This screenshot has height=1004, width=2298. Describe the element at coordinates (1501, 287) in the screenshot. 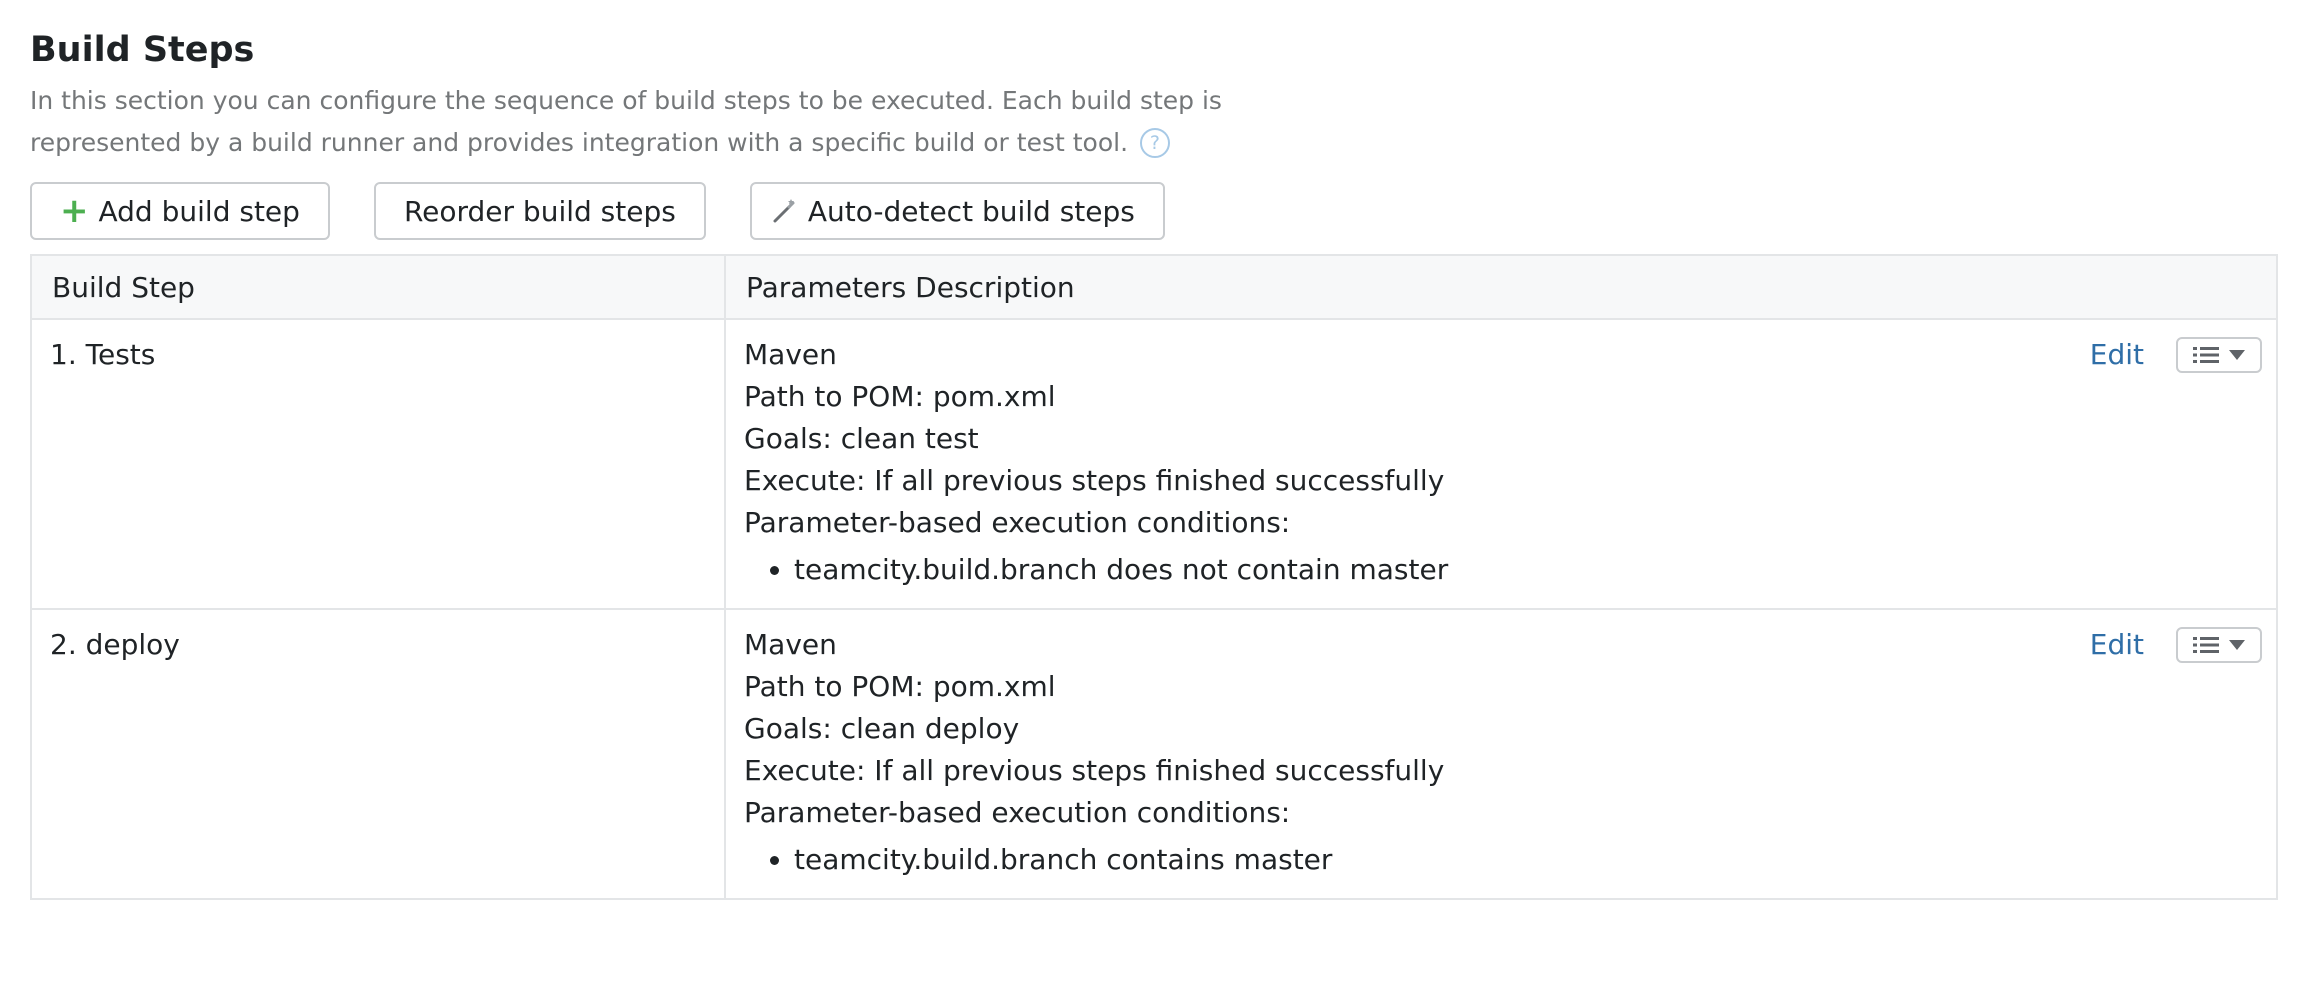

I see `column-header-parameters-description: Parameters Description` at that location.